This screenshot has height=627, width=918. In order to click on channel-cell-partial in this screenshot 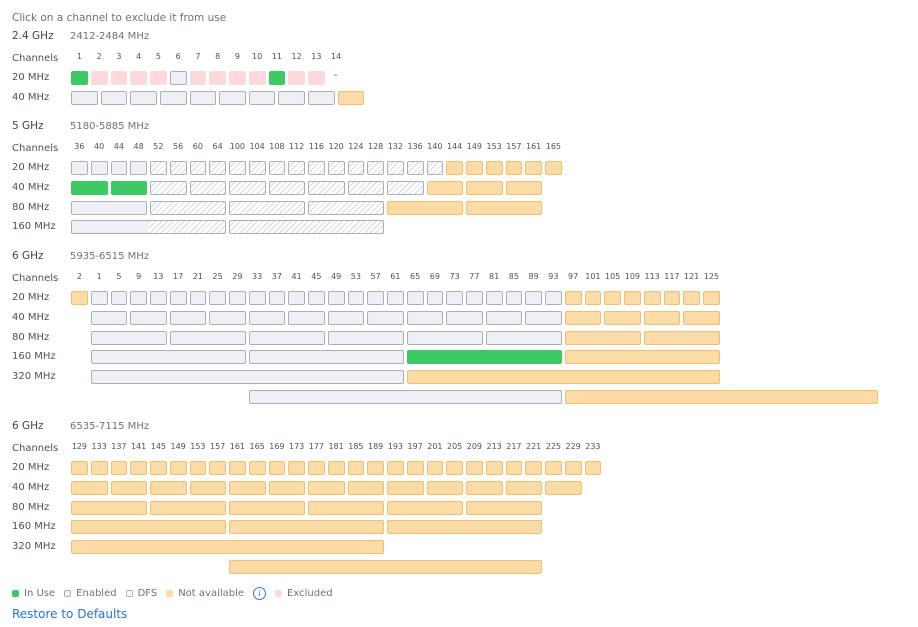, I will do `click(148, 227)`.